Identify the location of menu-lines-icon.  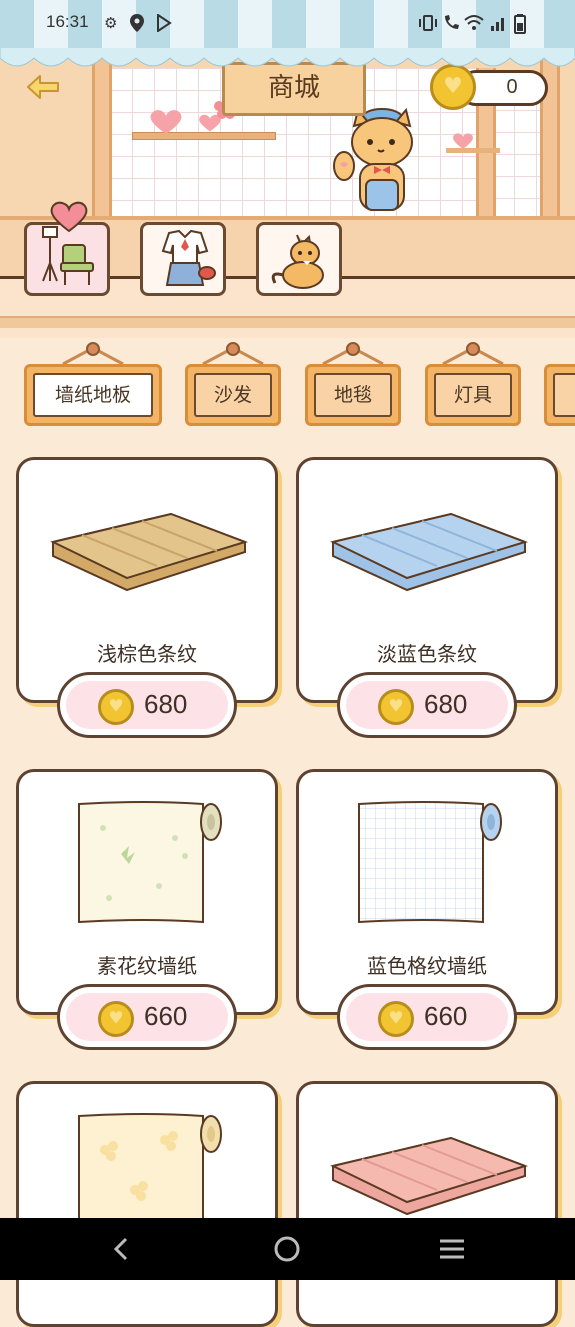
(452, 1249).